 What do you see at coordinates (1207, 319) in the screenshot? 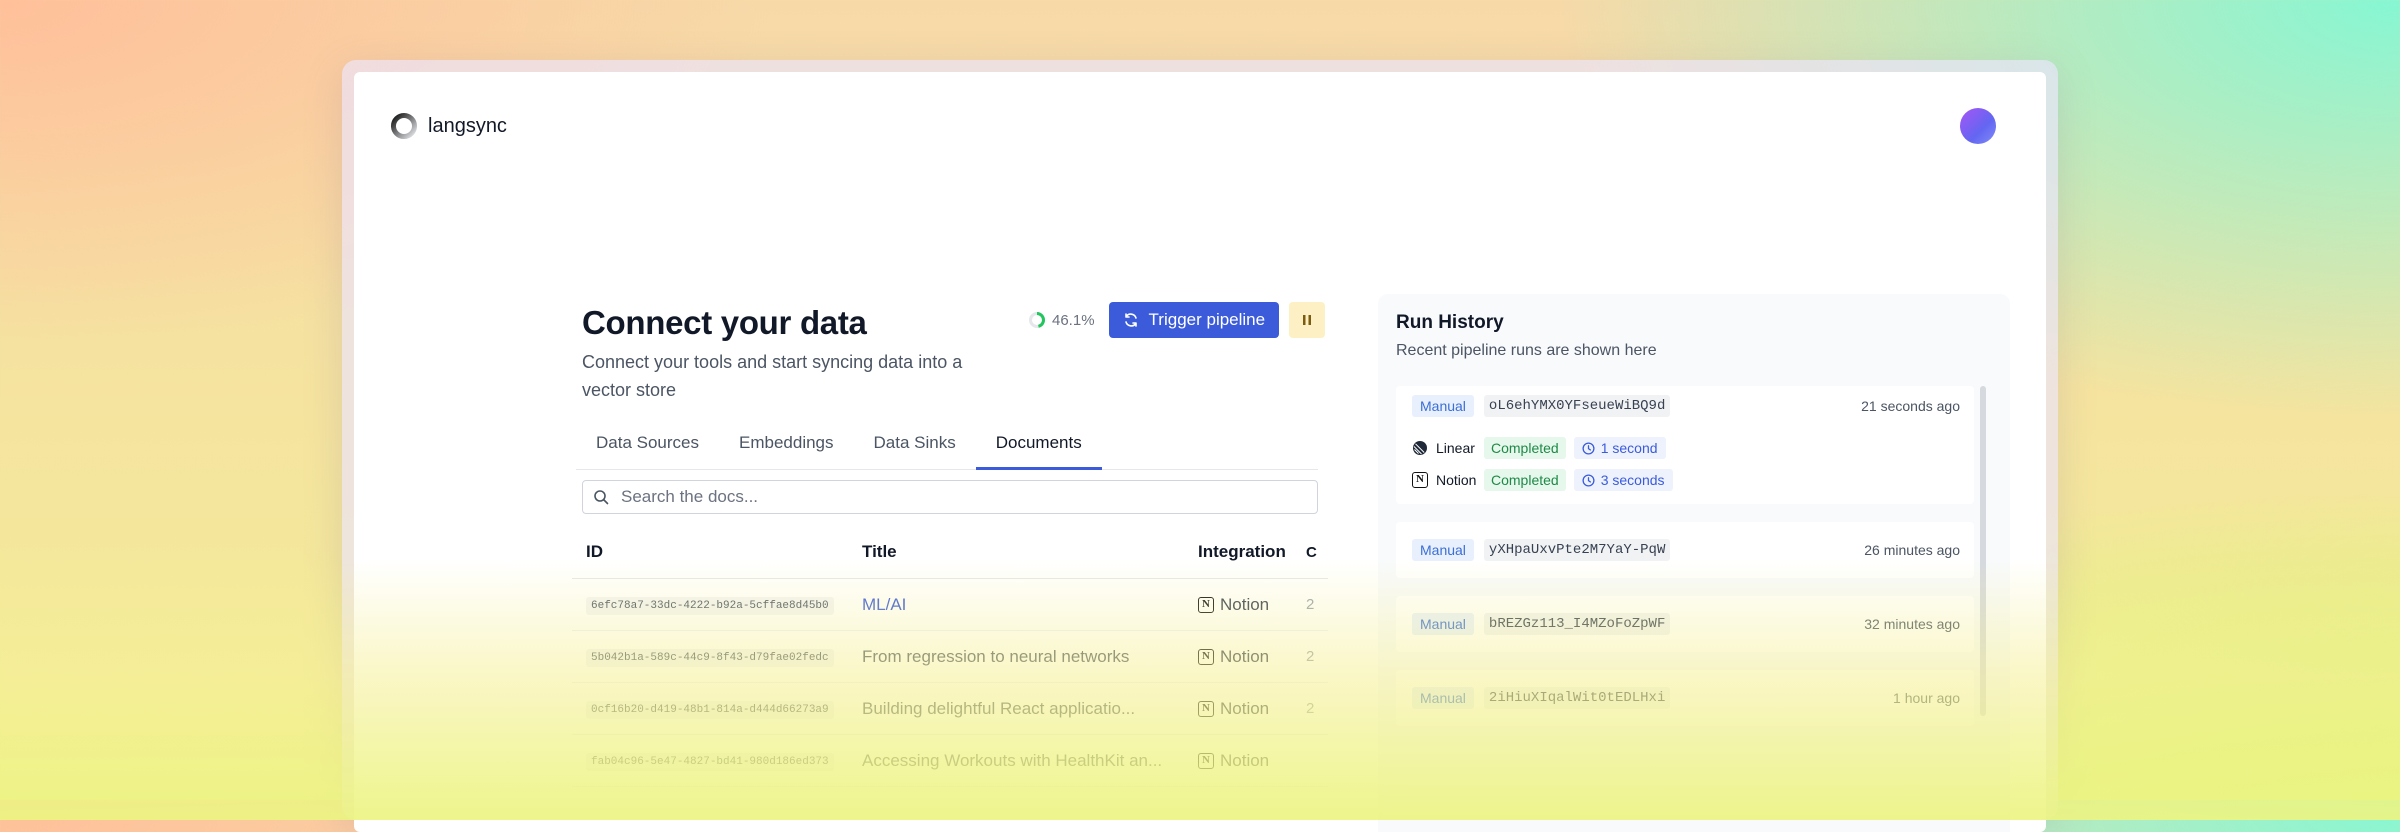
I see `trigger-pipeline-label: Trigger pipeline` at bounding box center [1207, 319].